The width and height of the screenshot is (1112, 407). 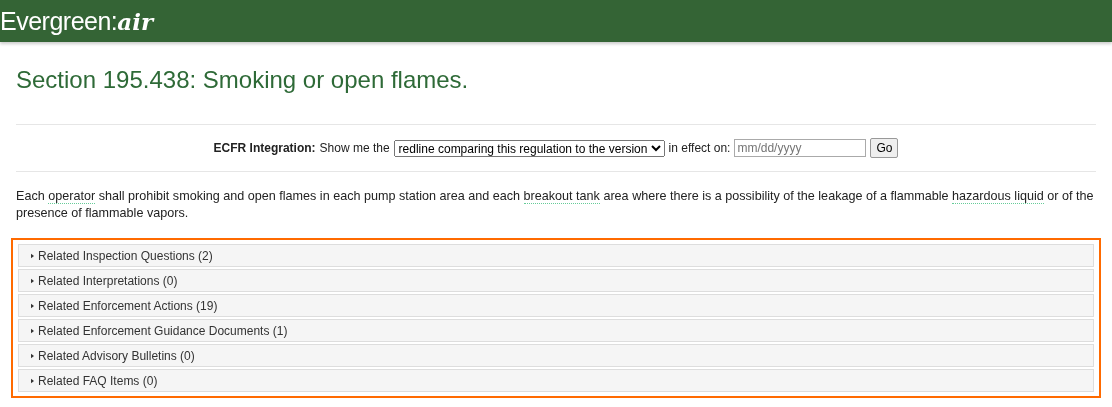 What do you see at coordinates (556, 255) in the screenshot?
I see `accordion-item: Related Inspection Questions (2)` at bounding box center [556, 255].